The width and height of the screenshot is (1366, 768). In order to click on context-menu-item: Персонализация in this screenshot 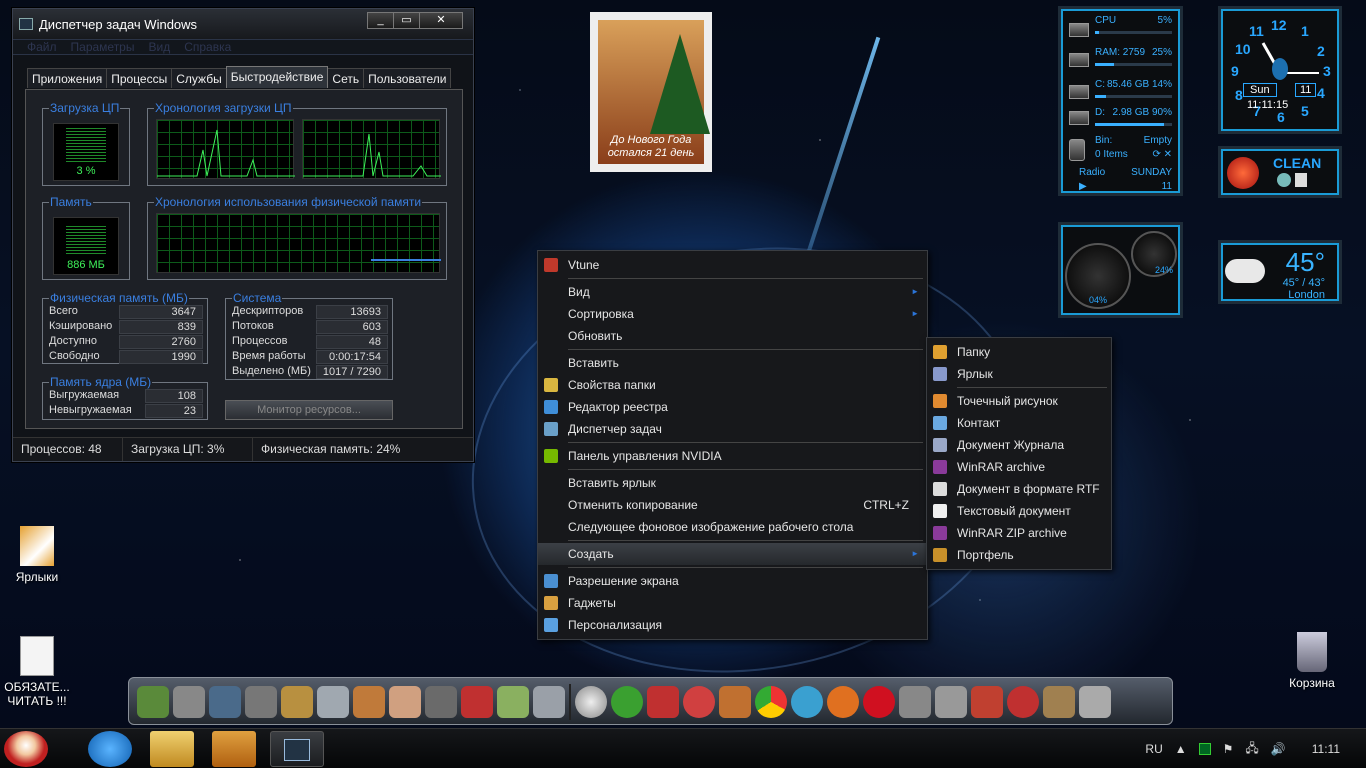, I will do `click(732, 625)`.